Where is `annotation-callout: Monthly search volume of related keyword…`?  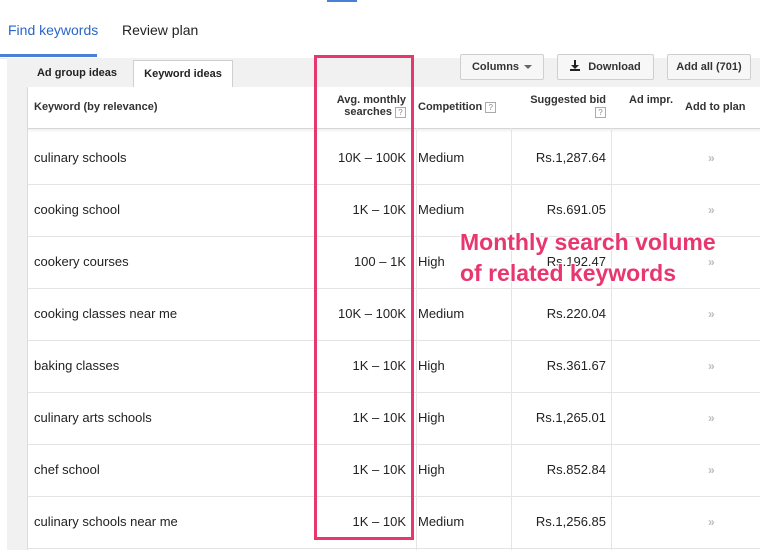
annotation-callout: Monthly search volume of related keyword… is located at coordinates (588, 258).